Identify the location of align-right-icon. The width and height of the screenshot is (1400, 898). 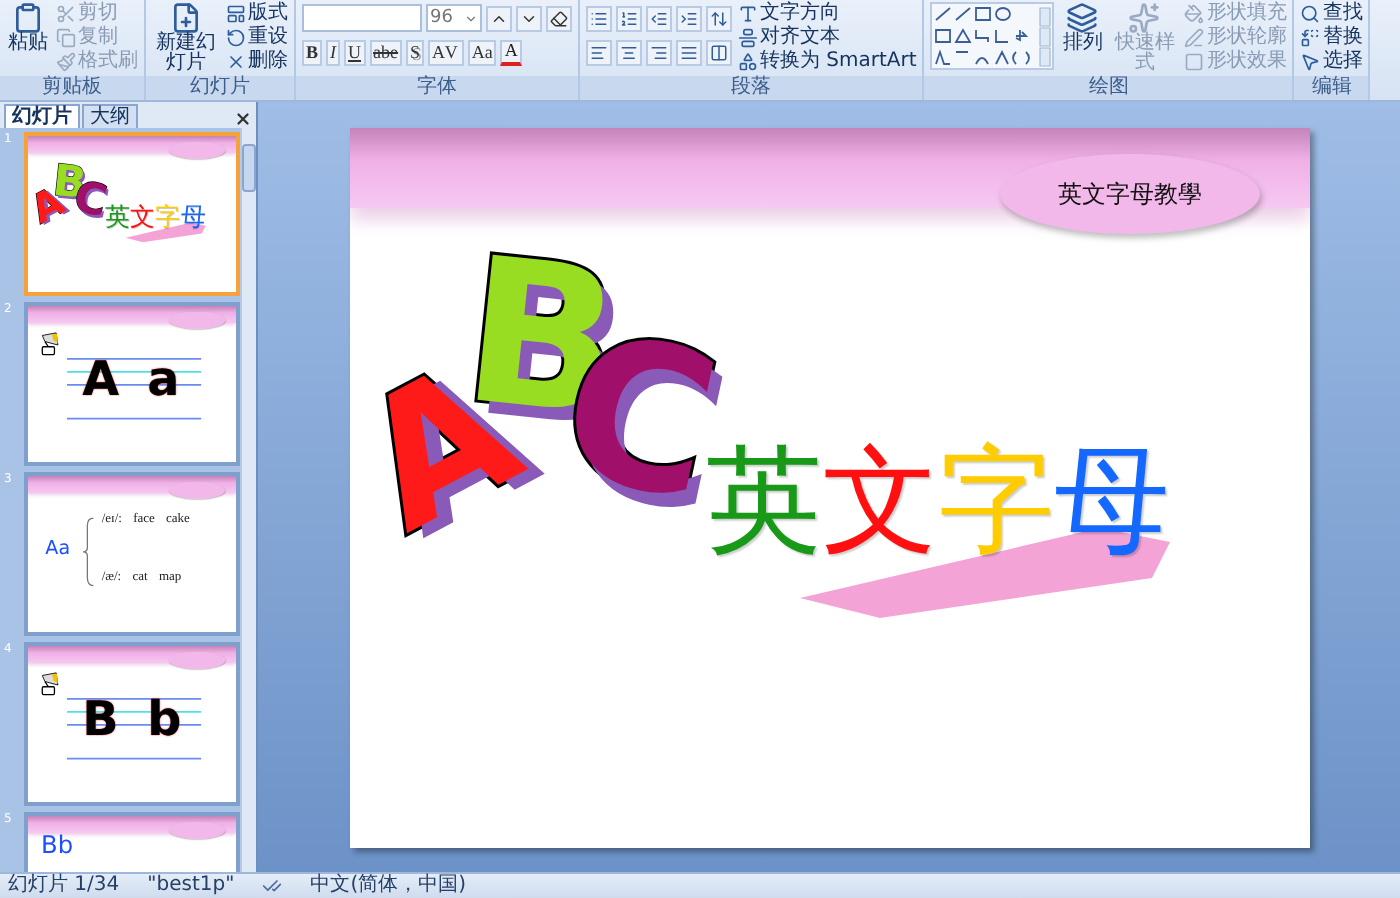
(659, 52).